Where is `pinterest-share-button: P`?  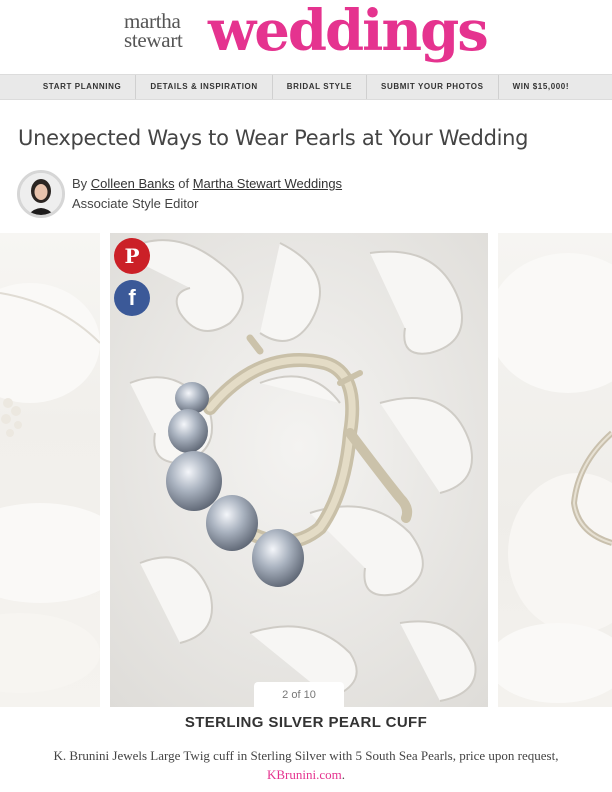 pinterest-share-button: P is located at coordinates (132, 256).